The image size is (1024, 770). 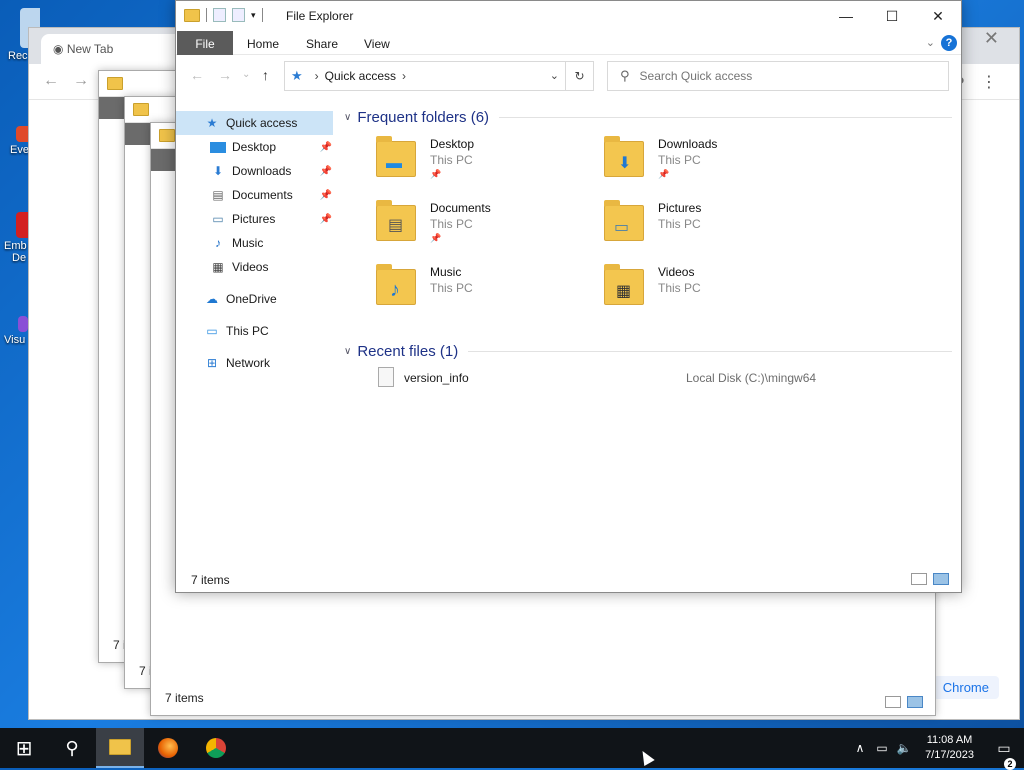 What do you see at coordinates (51, 81) in the screenshot?
I see `chrome-back-icon: ←` at bounding box center [51, 81].